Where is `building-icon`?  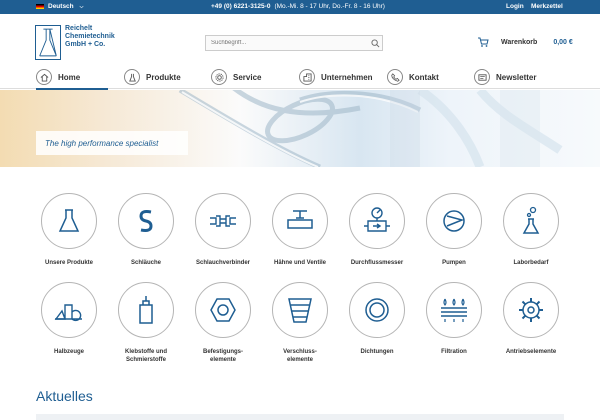 building-icon is located at coordinates (307, 77).